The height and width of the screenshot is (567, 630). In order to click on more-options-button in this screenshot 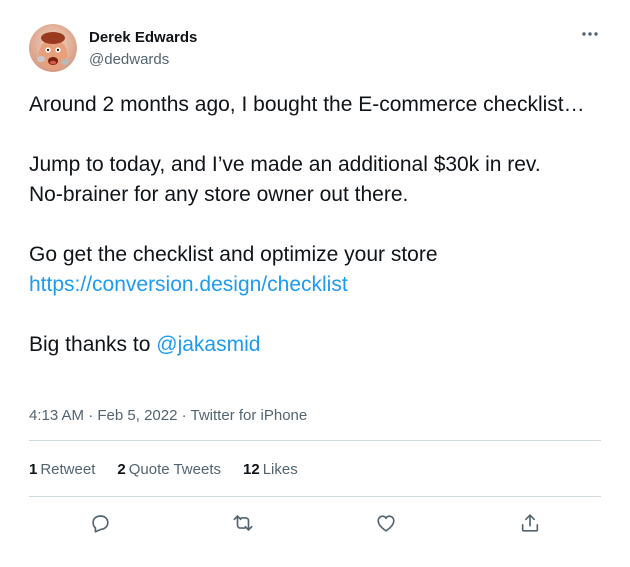, I will do `click(590, 34)`.